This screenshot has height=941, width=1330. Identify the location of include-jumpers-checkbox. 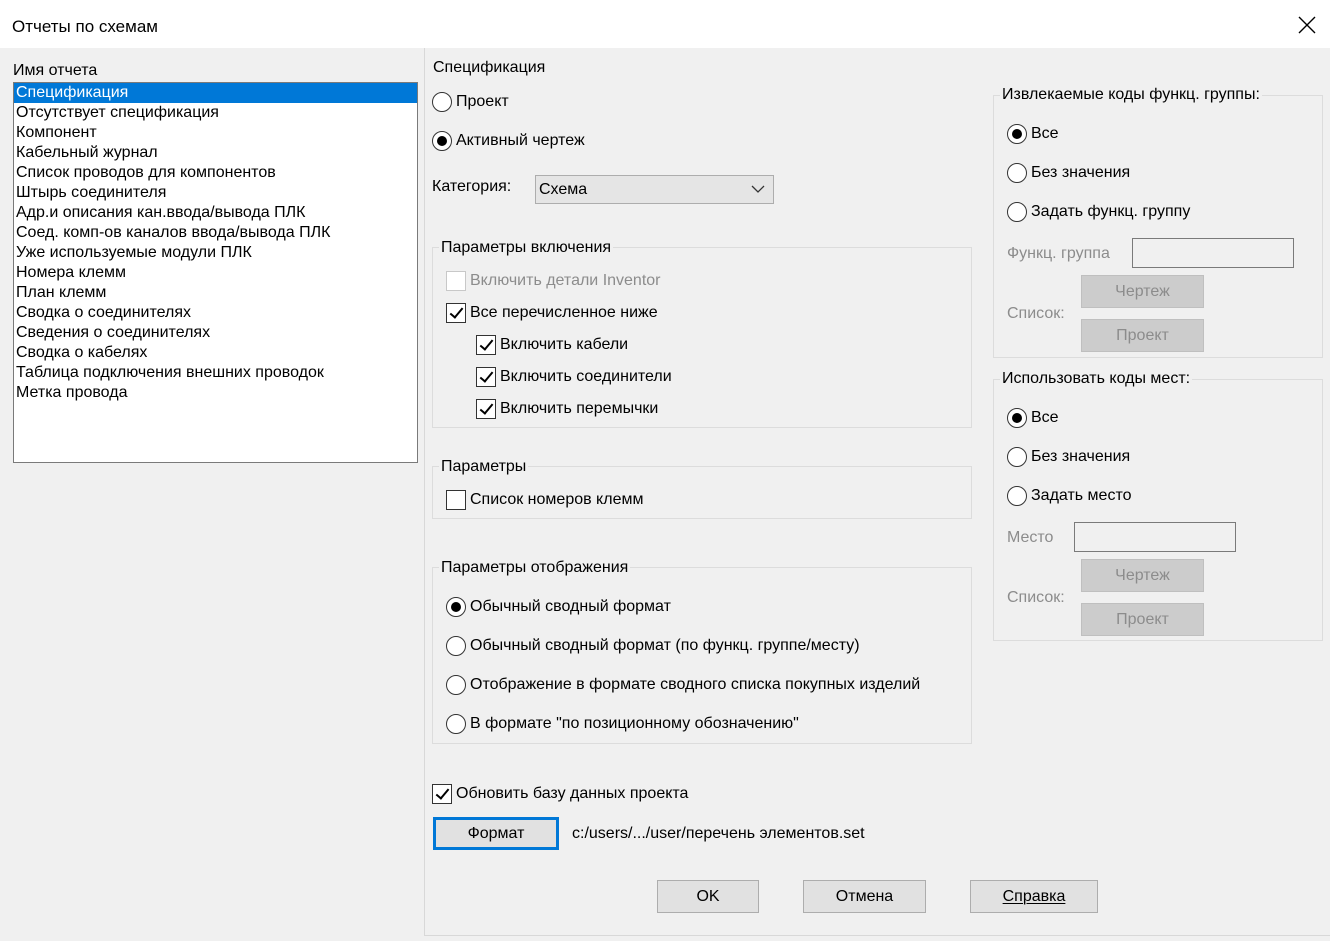
(486, 409).